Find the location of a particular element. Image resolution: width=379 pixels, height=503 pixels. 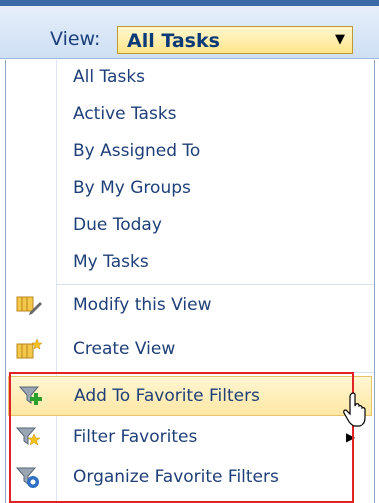

view-toolbar: View: All Tasks ▼ is located at coordinates (189, 29).